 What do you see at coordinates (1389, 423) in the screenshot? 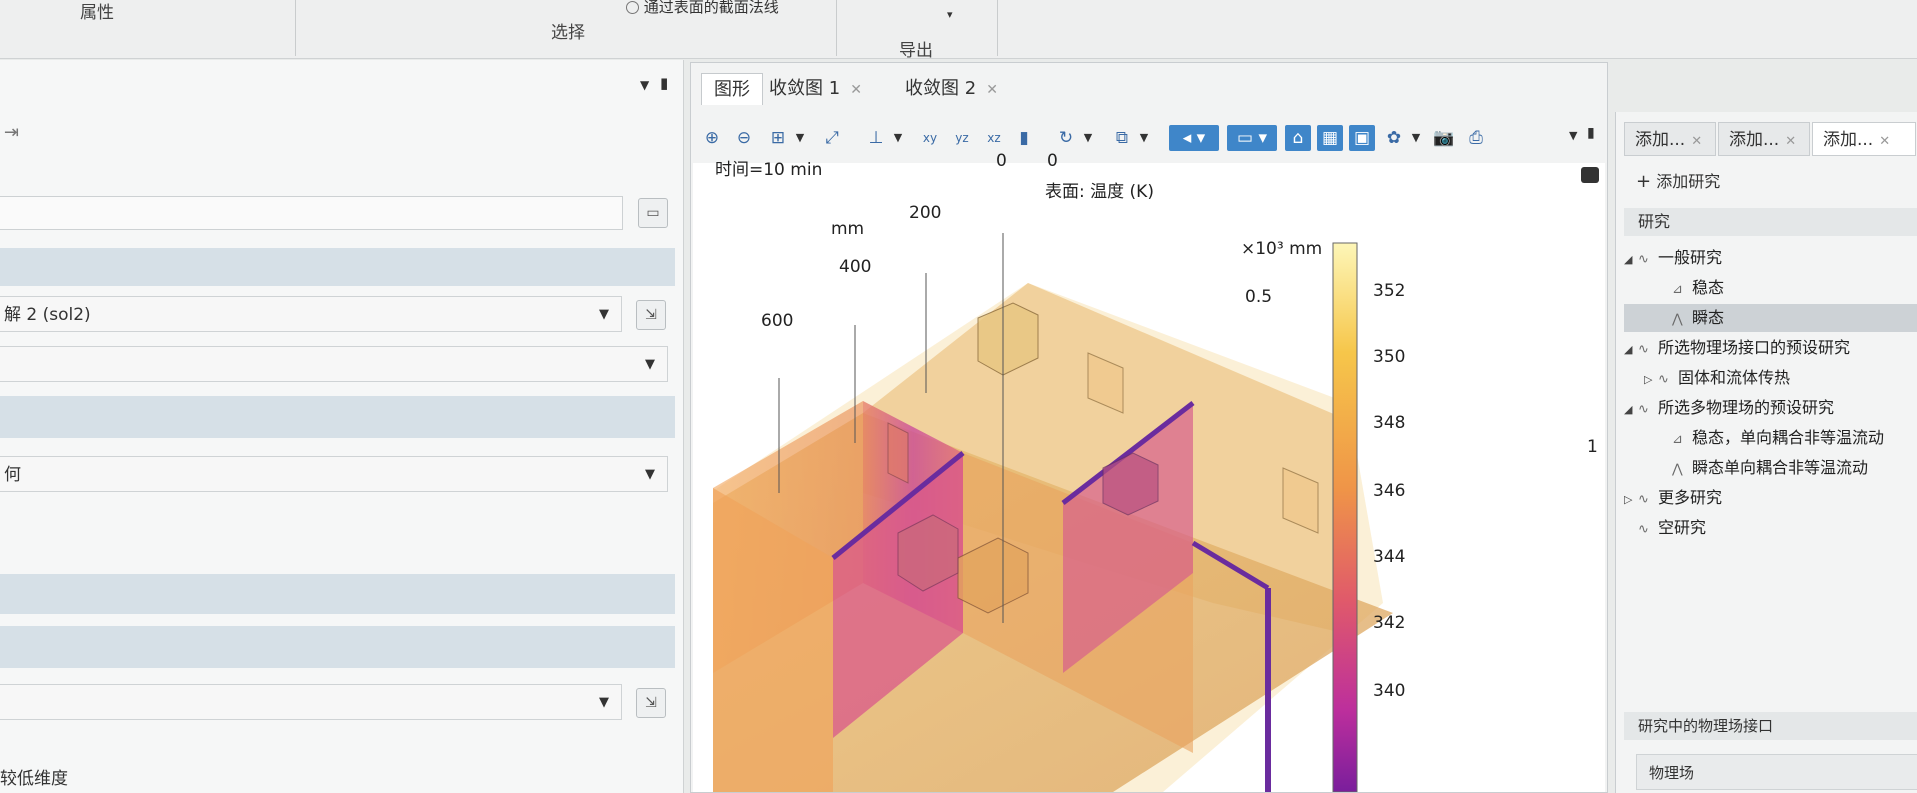
I see `colorbar-tick: 348` at bounding box center [1389, 423].